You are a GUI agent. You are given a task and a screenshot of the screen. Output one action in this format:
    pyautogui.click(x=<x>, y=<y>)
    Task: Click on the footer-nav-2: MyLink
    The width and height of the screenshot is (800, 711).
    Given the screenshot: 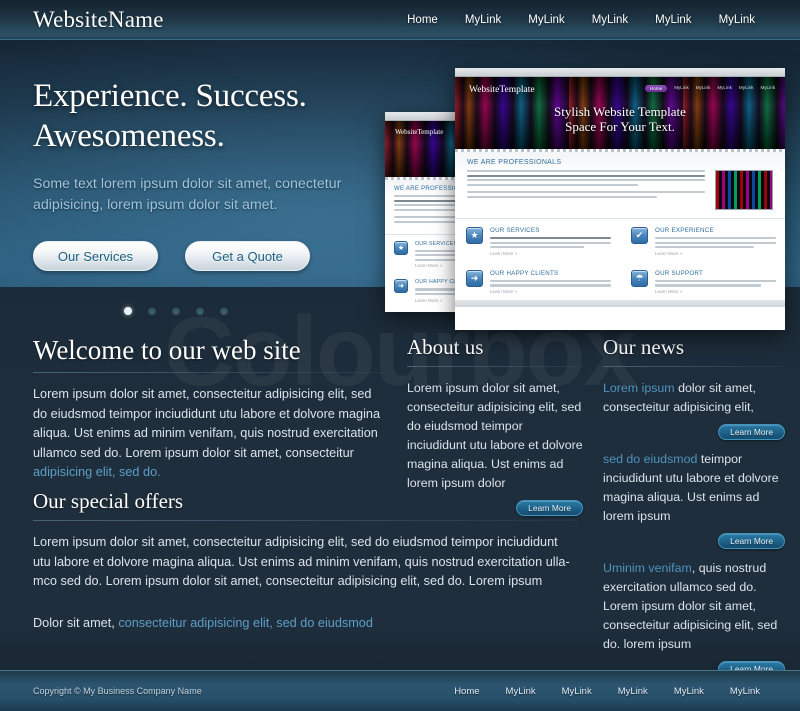 What is the action you would take?
    pyautogui.click(x=577, y=691)
    